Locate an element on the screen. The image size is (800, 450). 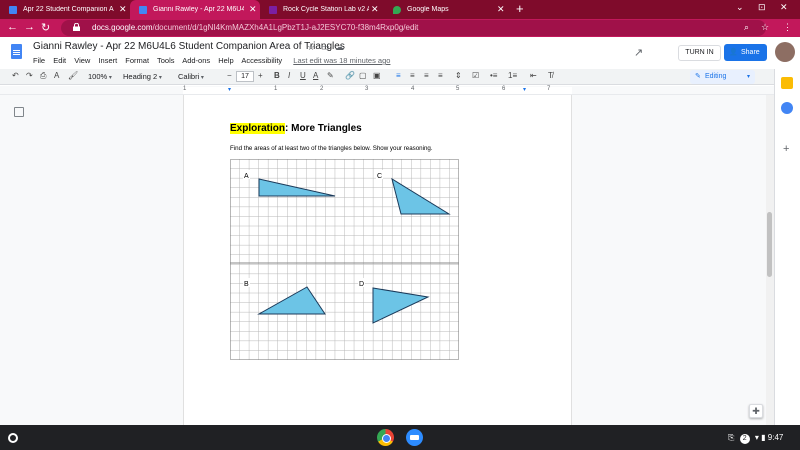
forward-icon: → is located at coordinates (29, 27).